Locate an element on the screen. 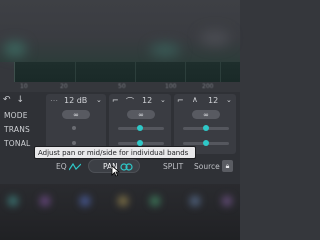  source-label: Source is located at coordinates (207, 166).